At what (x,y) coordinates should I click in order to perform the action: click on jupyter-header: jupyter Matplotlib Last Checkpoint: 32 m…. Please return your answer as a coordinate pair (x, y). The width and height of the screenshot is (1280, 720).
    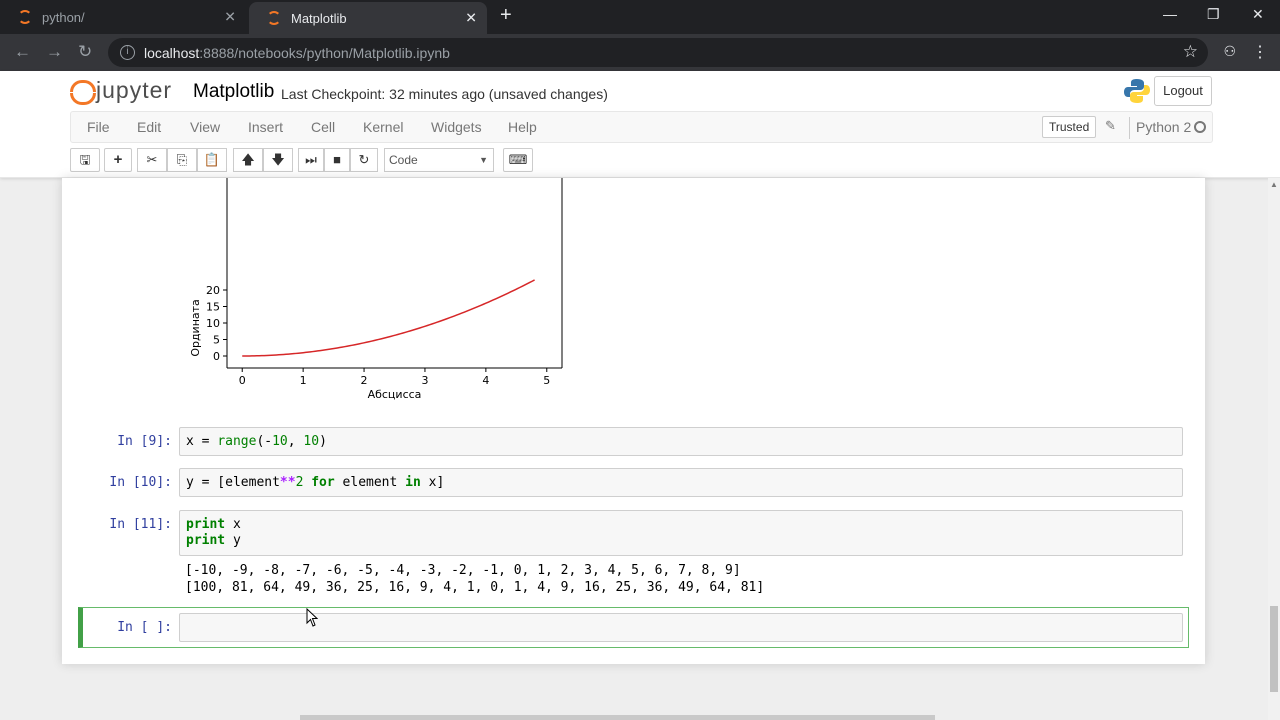
    Looking at the image, I should click on (640, 124).